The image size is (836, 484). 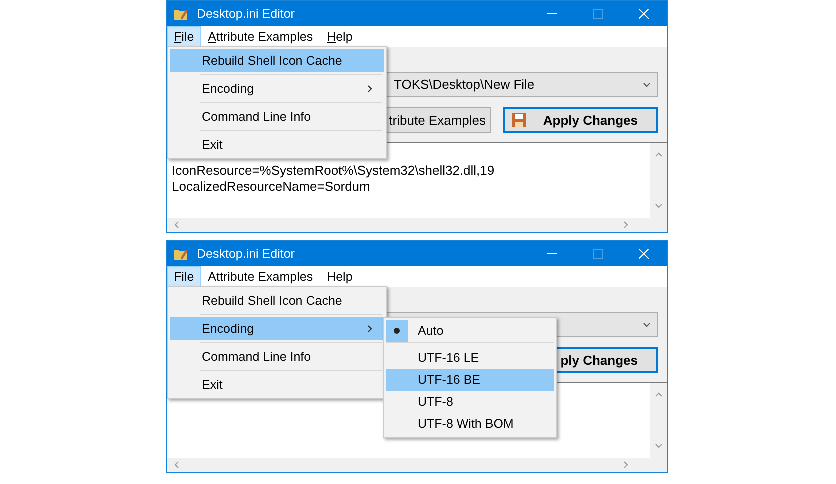 I want to click on editor-line: LocalizedResourceName=Sordum, so click(x=272, y=187).